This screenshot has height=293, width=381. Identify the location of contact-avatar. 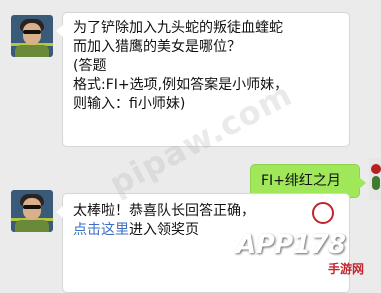
(32, 36).